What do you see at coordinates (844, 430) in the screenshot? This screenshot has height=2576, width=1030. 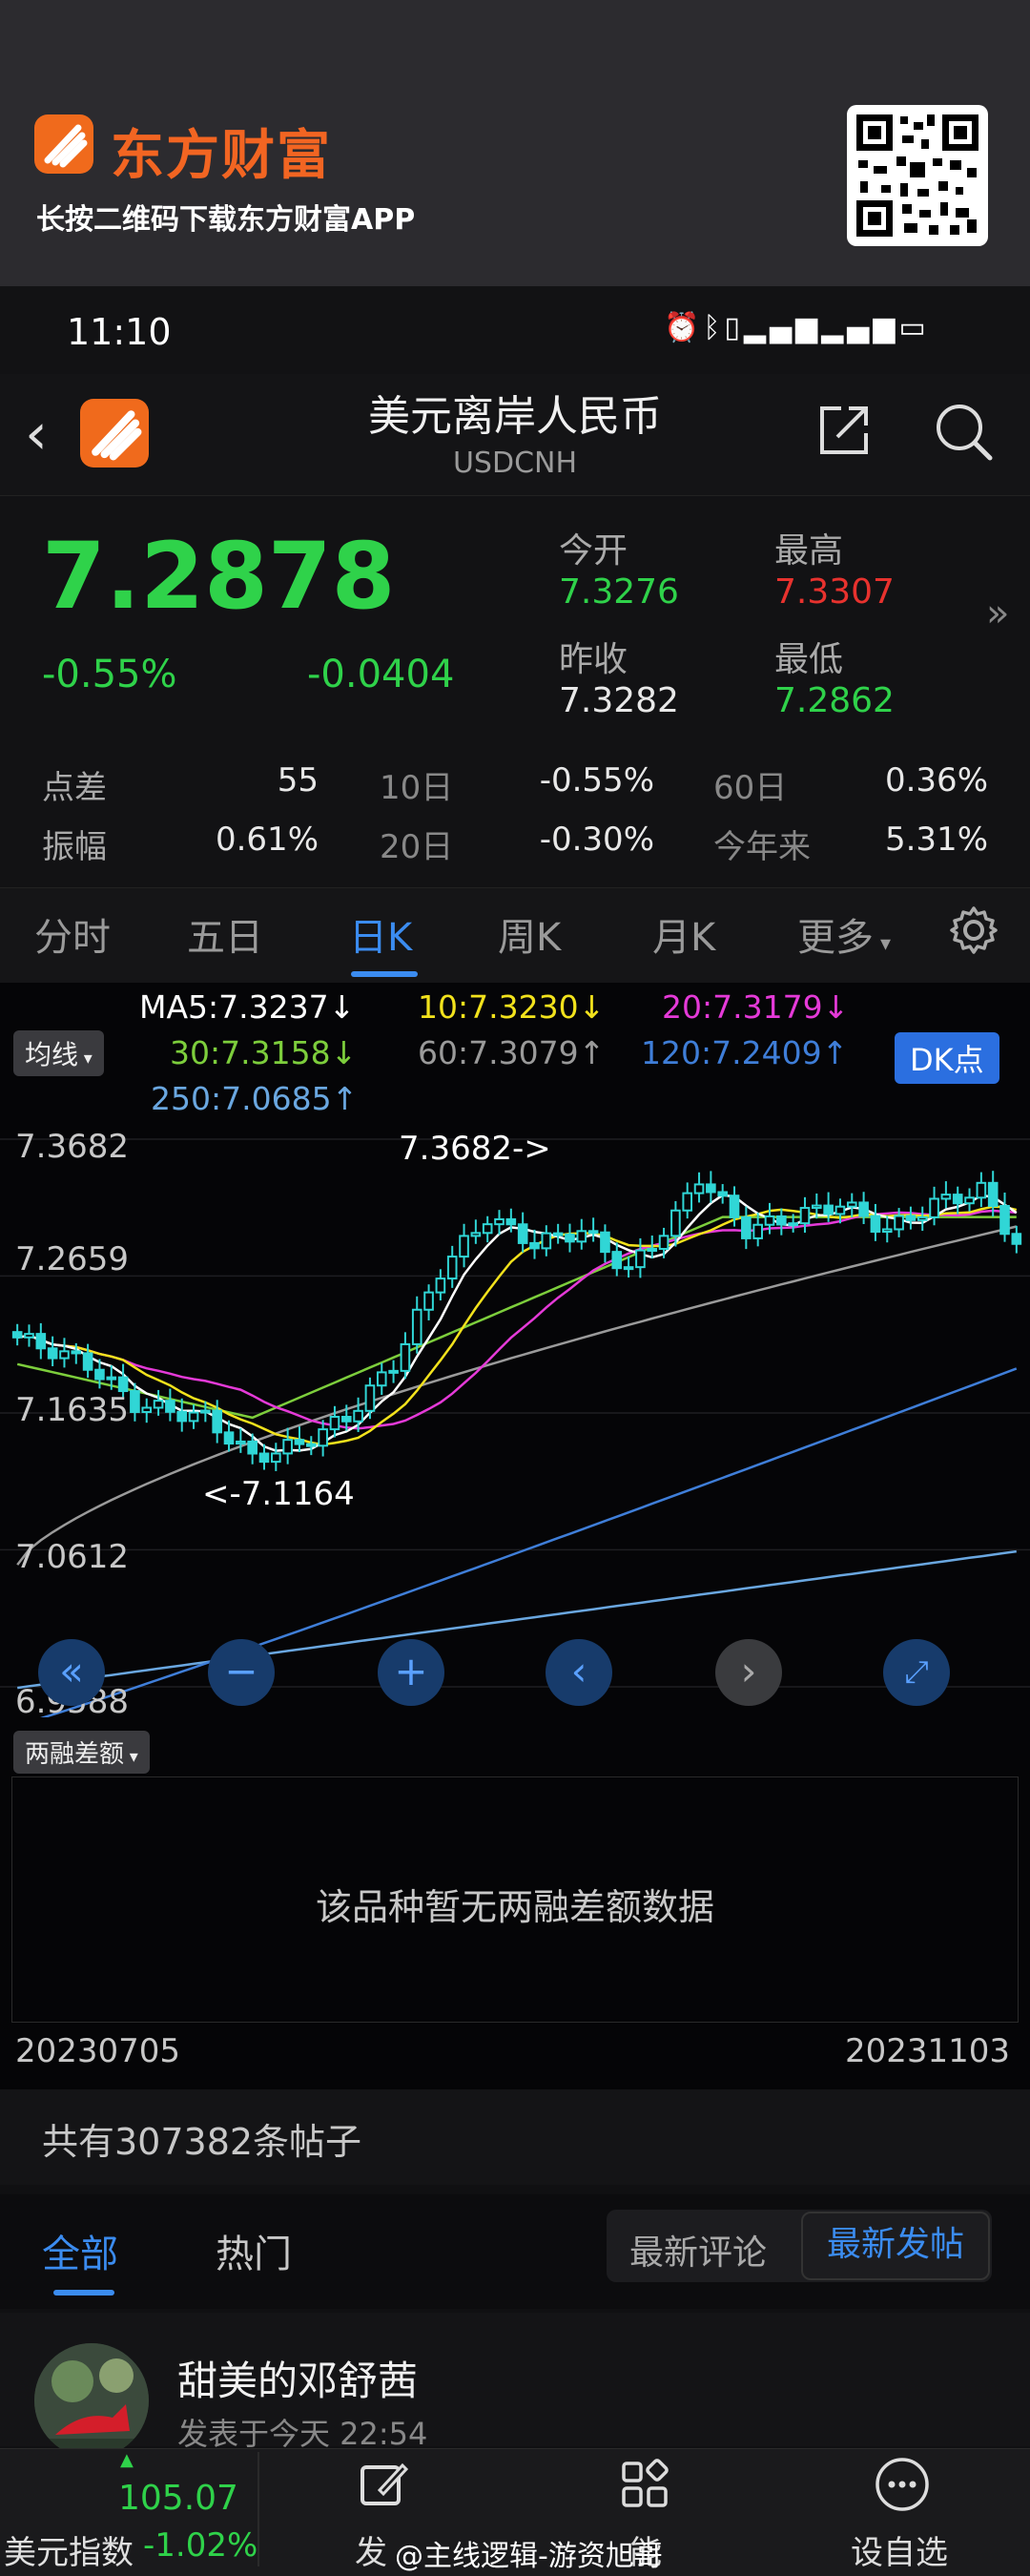 I see `share-icon` at bounding box center [844, 430].